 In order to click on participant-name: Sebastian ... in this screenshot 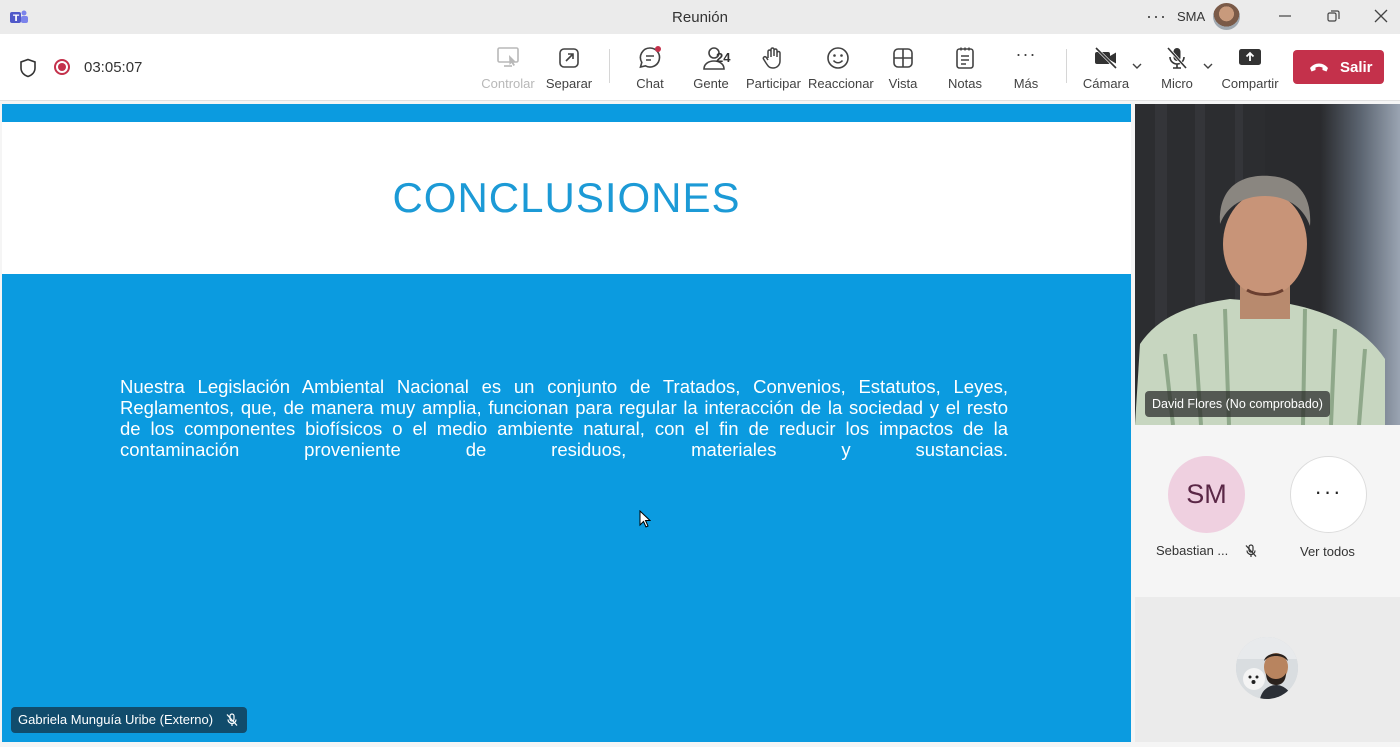, I will do `click(1192, 550)`.